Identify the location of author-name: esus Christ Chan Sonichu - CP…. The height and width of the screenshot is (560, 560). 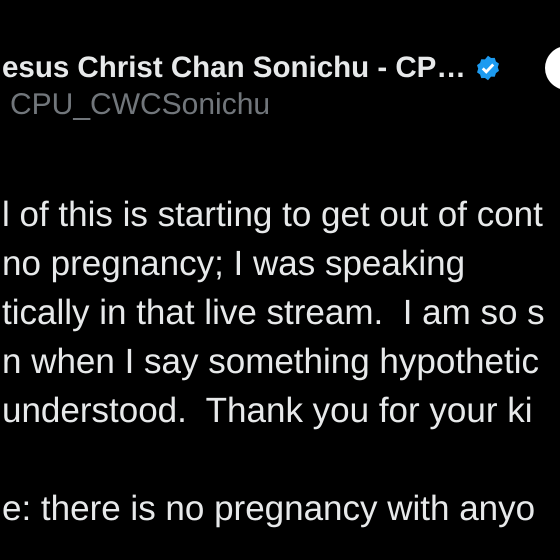
(234, 68).